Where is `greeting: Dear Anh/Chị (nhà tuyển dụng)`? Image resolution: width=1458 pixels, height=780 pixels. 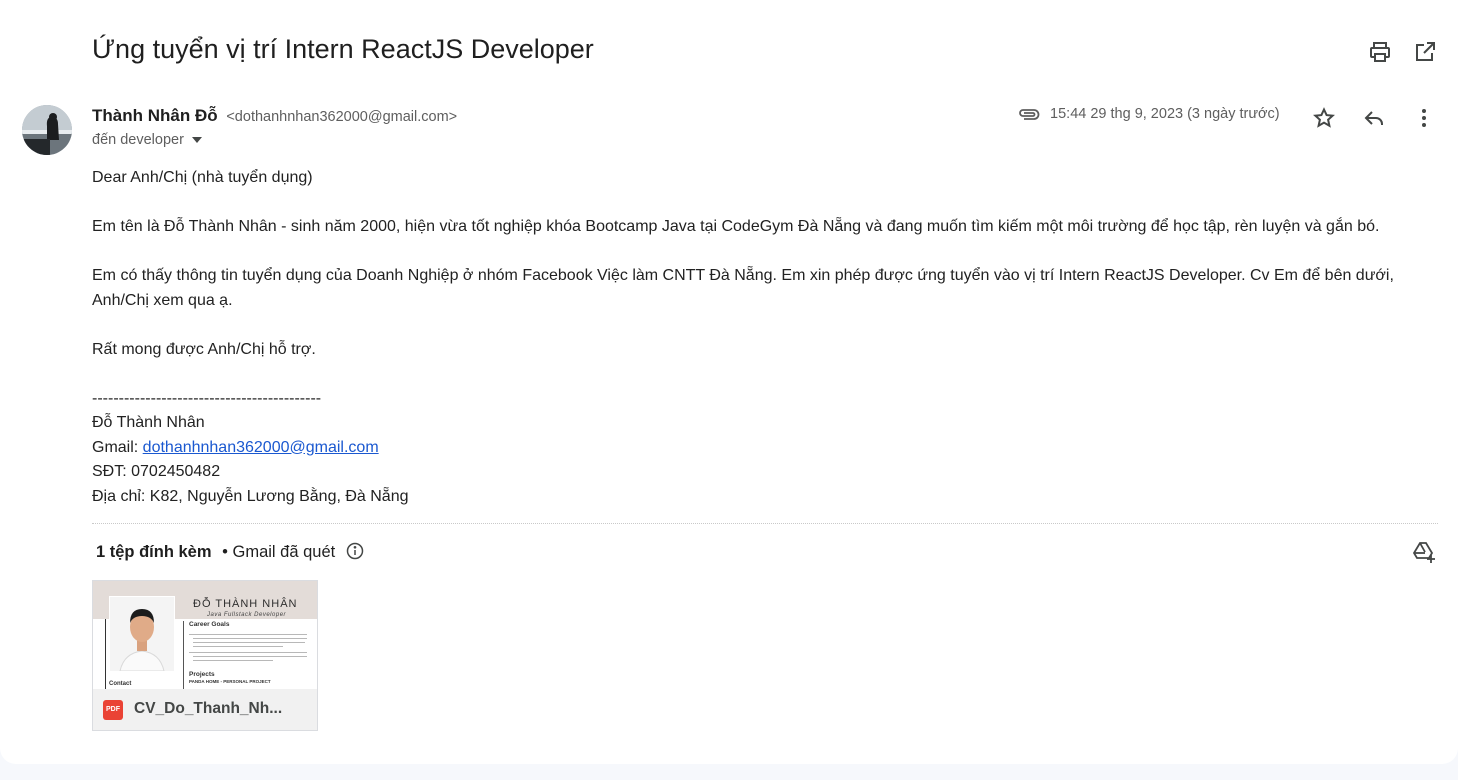 greeting: Dear Anh/Chị (nhà tuyển dụng) is located at coordinates (202, 177).